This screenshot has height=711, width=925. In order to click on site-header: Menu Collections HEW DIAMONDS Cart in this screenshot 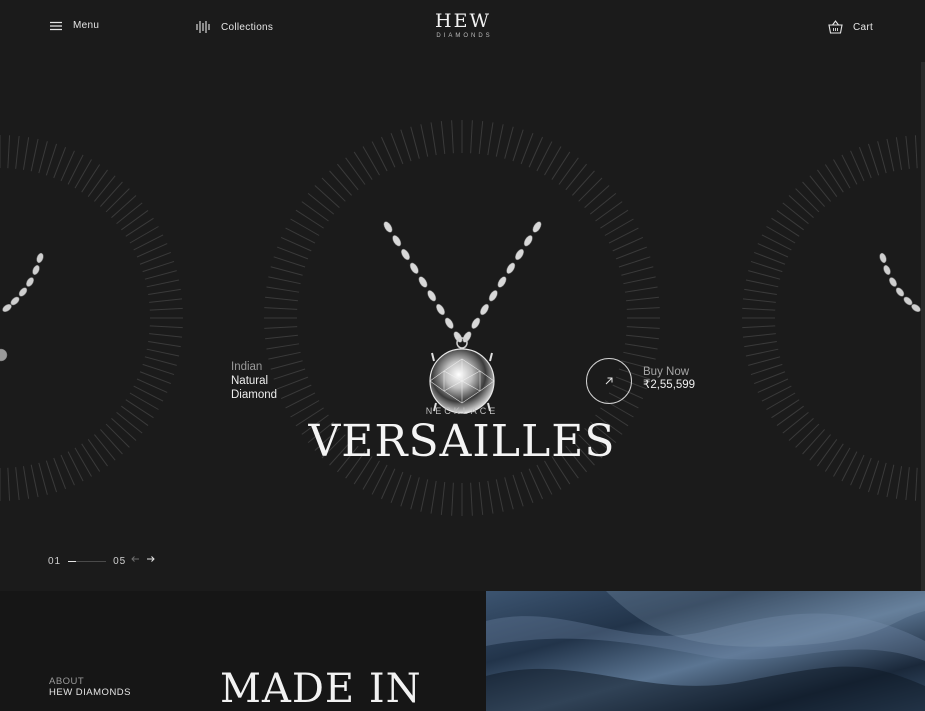, I will do `click(462, 28)`.